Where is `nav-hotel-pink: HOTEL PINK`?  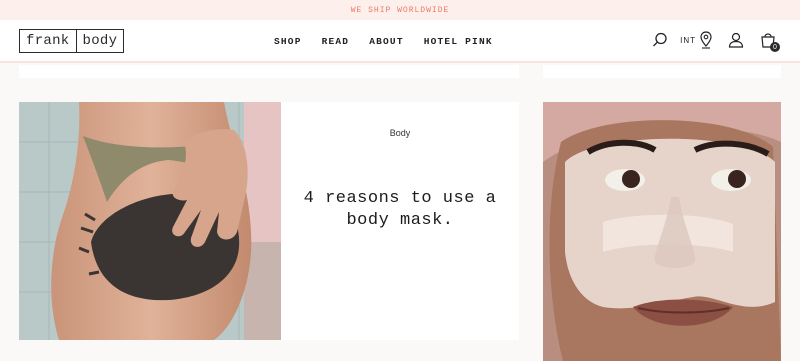
nav-hotel-pink: HOTEL PINK is located at coordinates (458, 41).